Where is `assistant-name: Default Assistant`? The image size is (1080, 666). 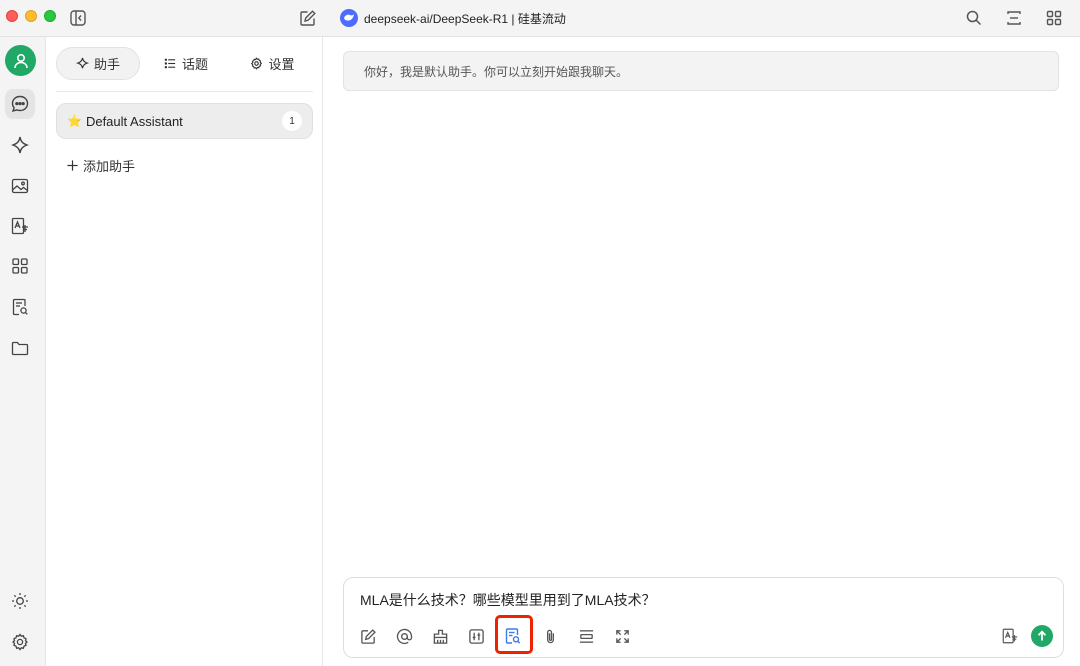
assistant-name: Default Assistant is located at coordinates (134, 121).